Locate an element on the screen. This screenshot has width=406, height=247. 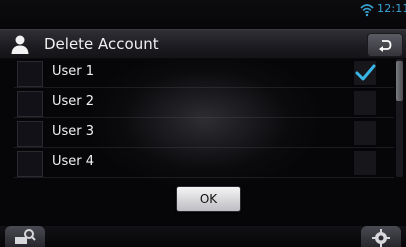
ok-button: OK is located at coordinates (208, 199).